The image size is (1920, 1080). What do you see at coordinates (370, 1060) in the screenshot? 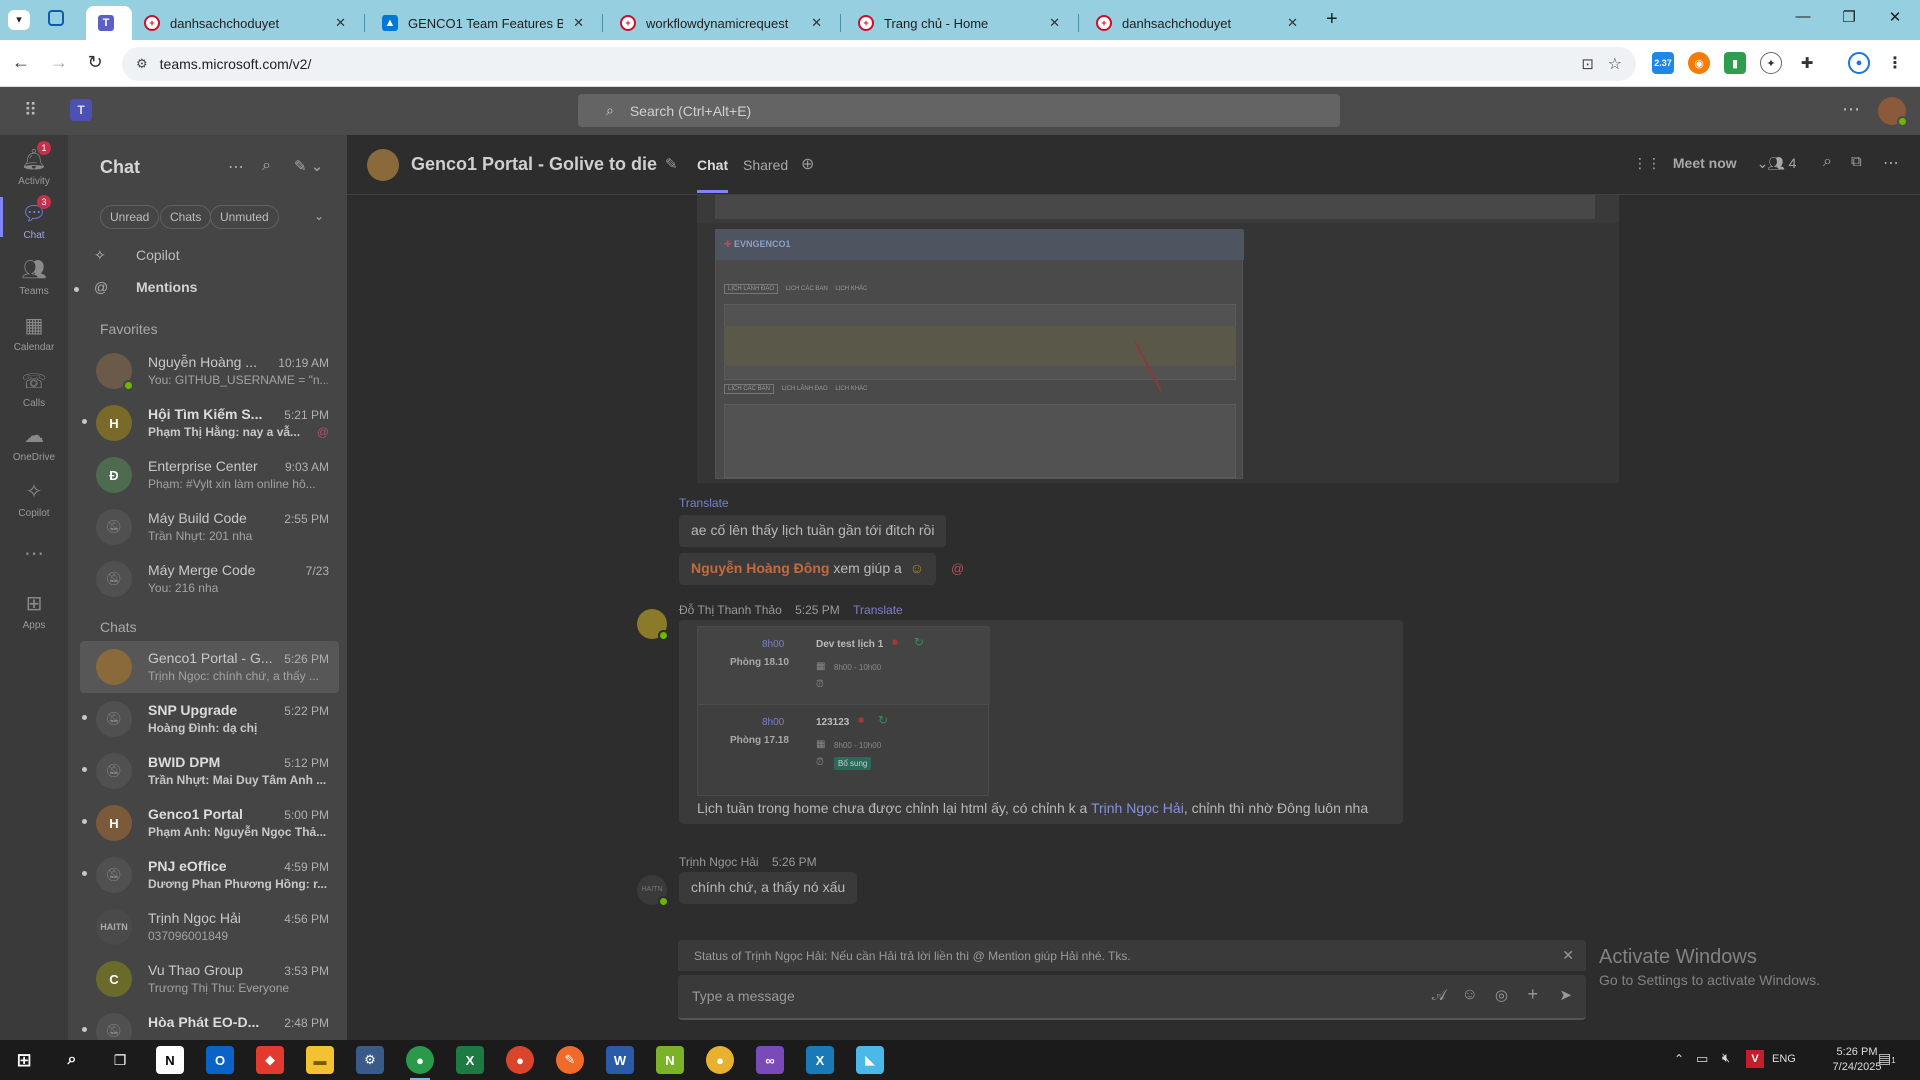
I see `network-tool-icon: ⚙` at bounding box center [370, 1060].